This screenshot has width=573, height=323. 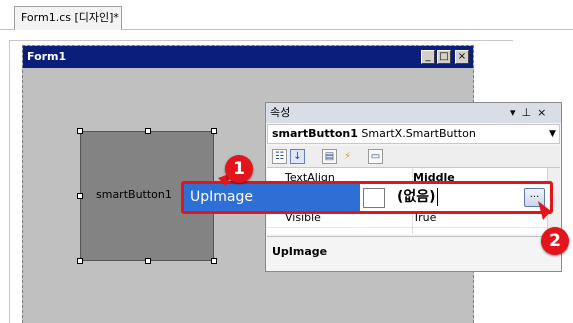 I want to click on step-badge-2: 2, so click(x=555, y=241).